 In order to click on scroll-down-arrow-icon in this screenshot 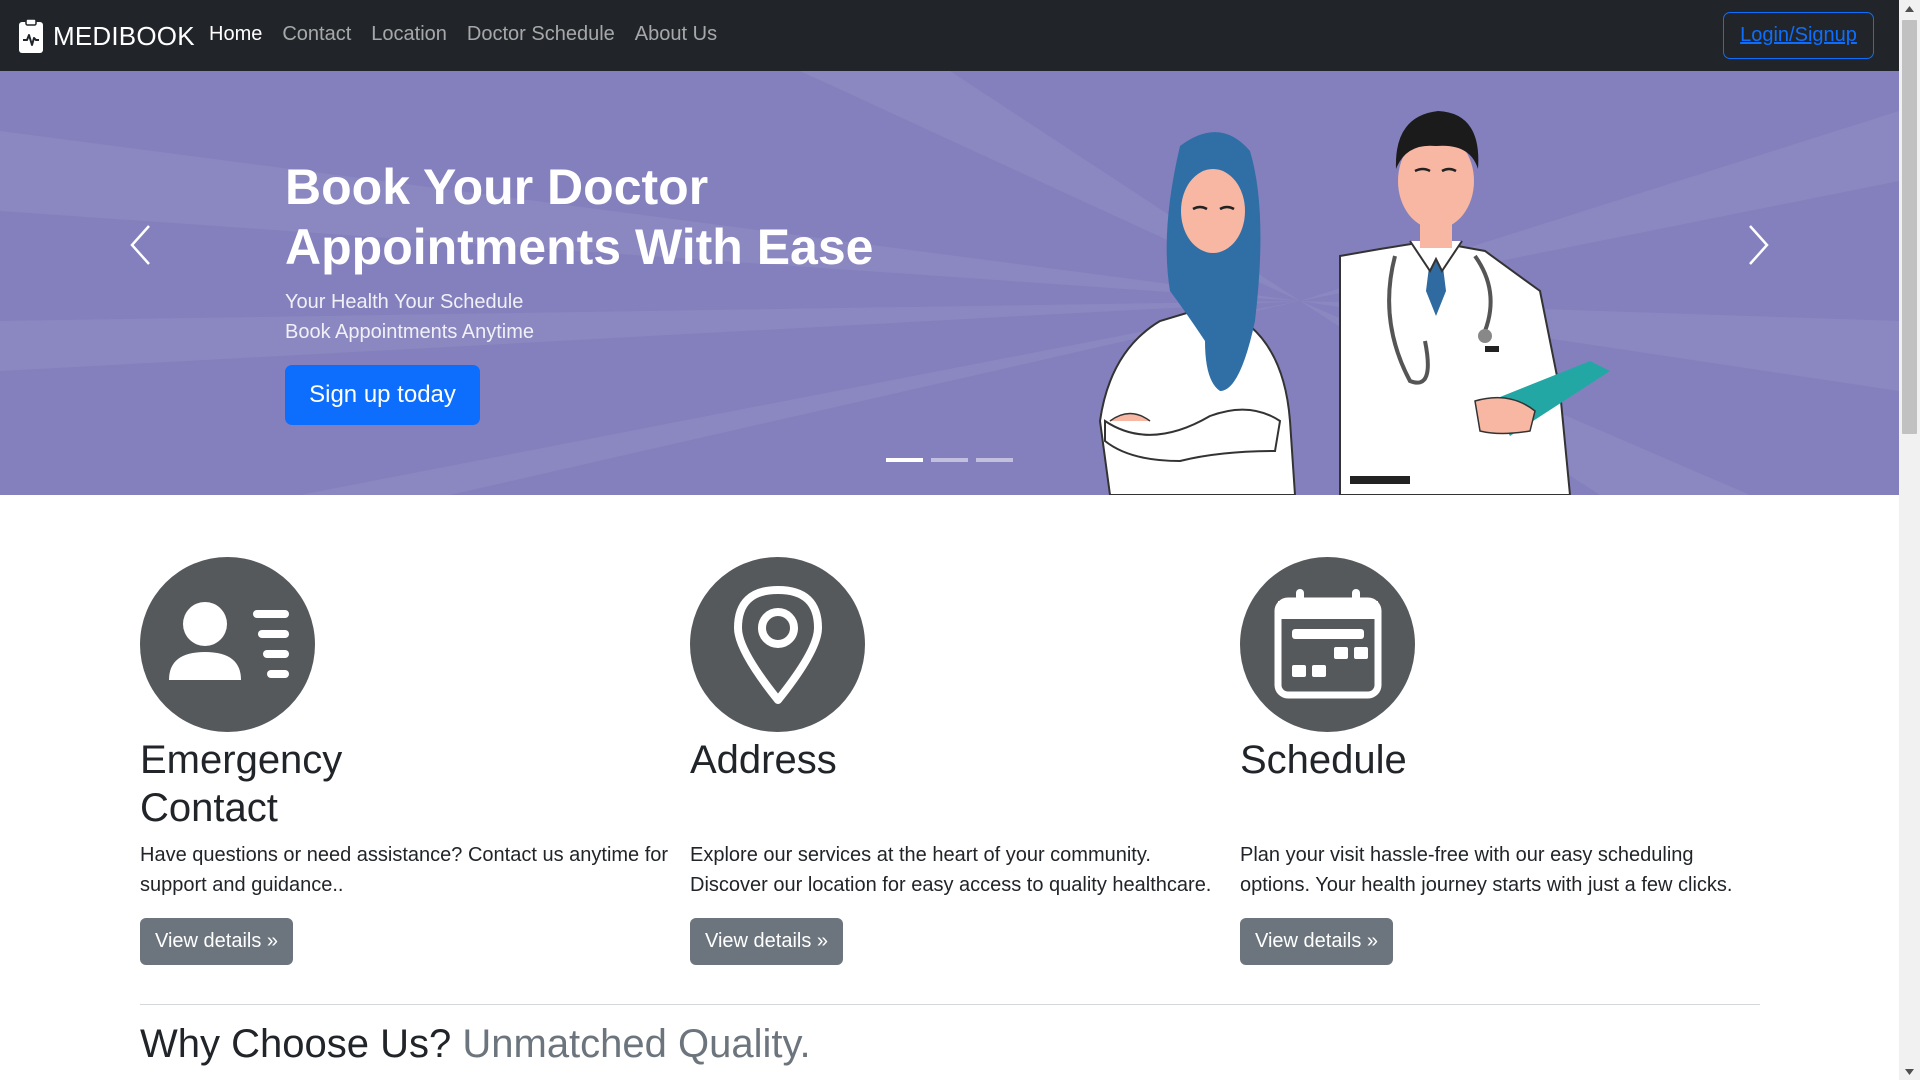, I will do `click(1909, 1071)`.